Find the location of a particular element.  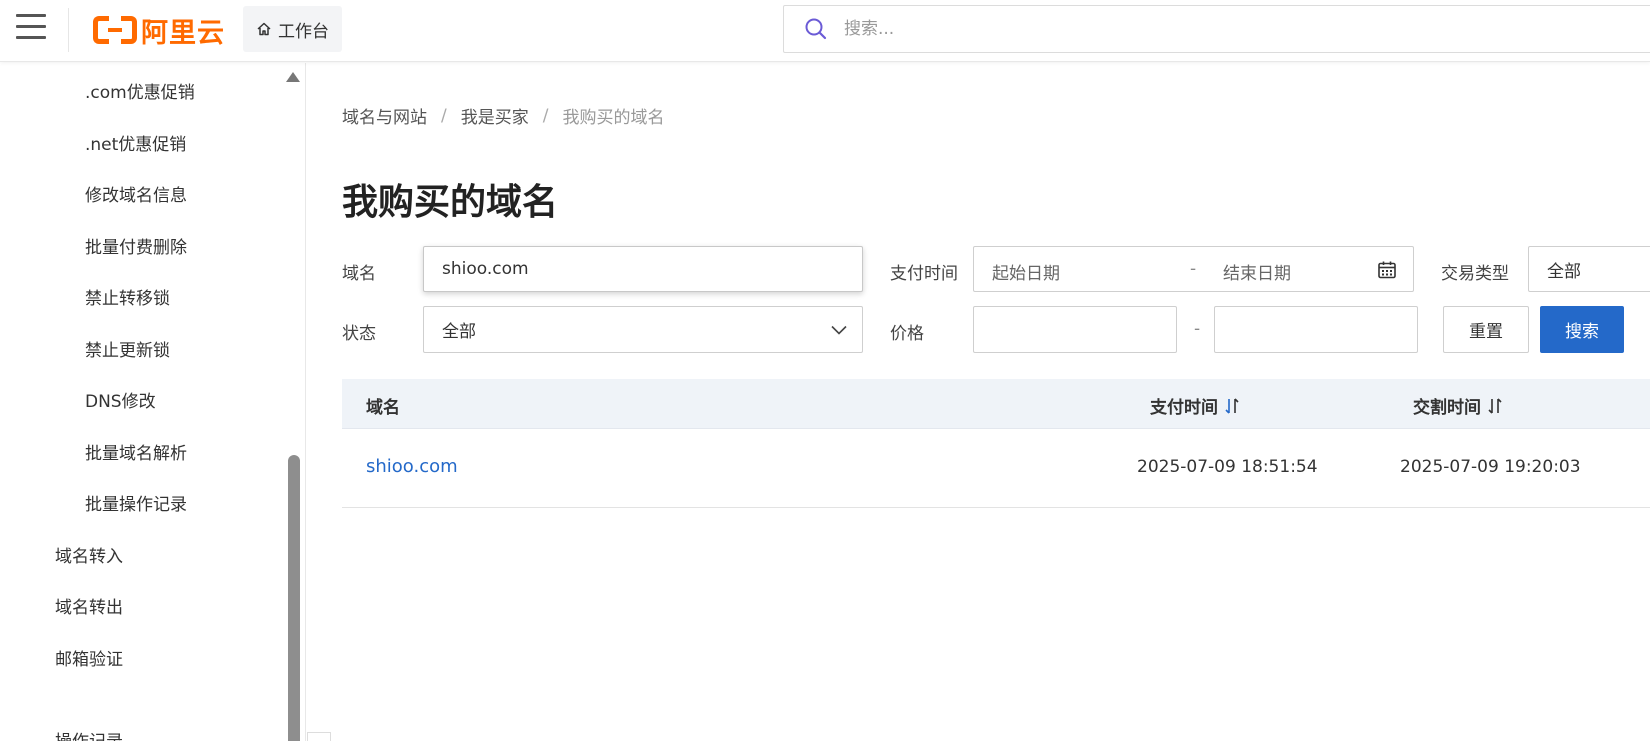

workbench-button: 工作台 is located at coordinates (292, 29).